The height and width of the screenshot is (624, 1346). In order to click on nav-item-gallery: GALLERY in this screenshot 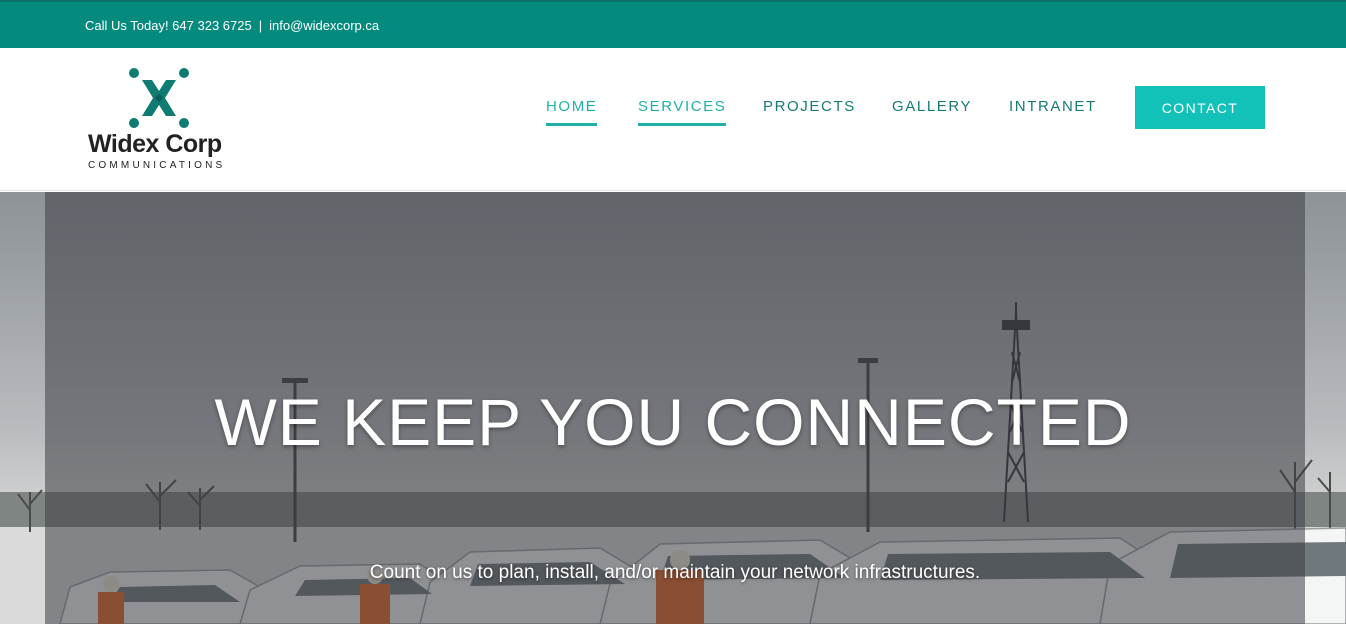, I will do `click(932, 110)`.